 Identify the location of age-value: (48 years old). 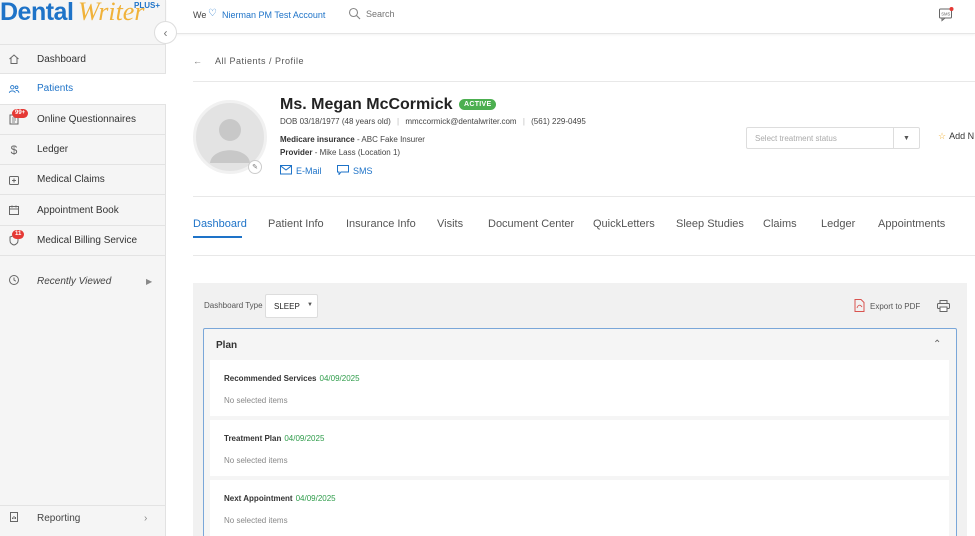
(366, 121).